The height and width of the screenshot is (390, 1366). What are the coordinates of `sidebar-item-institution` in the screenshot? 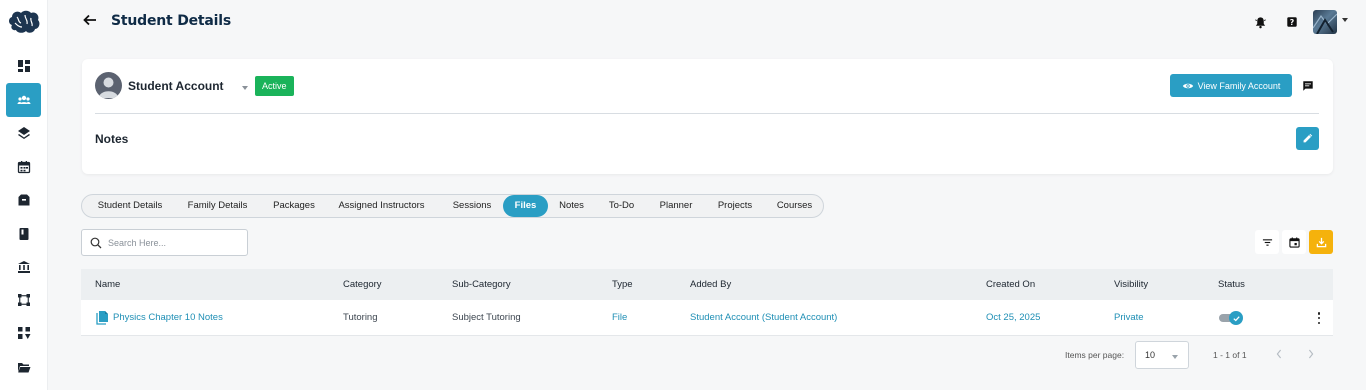 It's located at (23, 267).